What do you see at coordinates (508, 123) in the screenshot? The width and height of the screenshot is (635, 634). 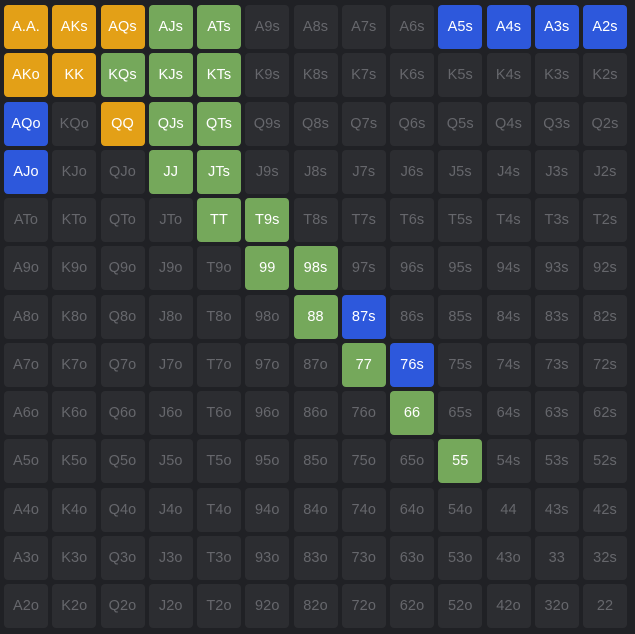 I see `hand-cell: Q4s` at bounding box center [508, 123].